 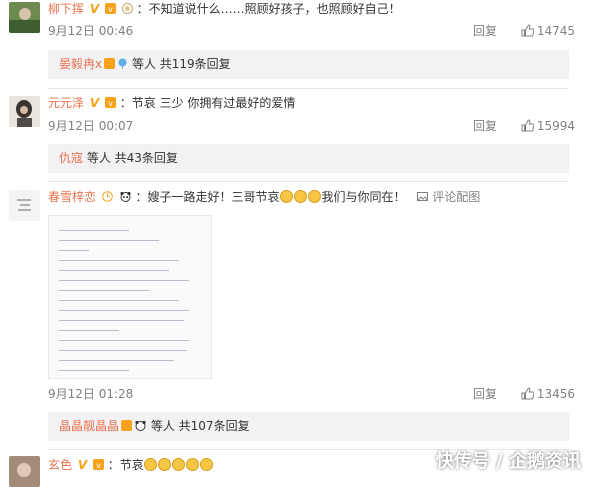 I want to click on sub-reply-count: 等人 共107条回复, so click(x=200, y=426).